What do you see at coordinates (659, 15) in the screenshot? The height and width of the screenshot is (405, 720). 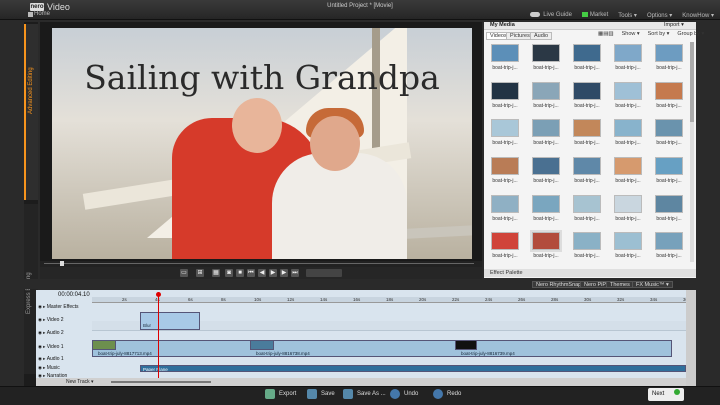 I see `menu-options: Options ▾` at bounding box center [659, 15].